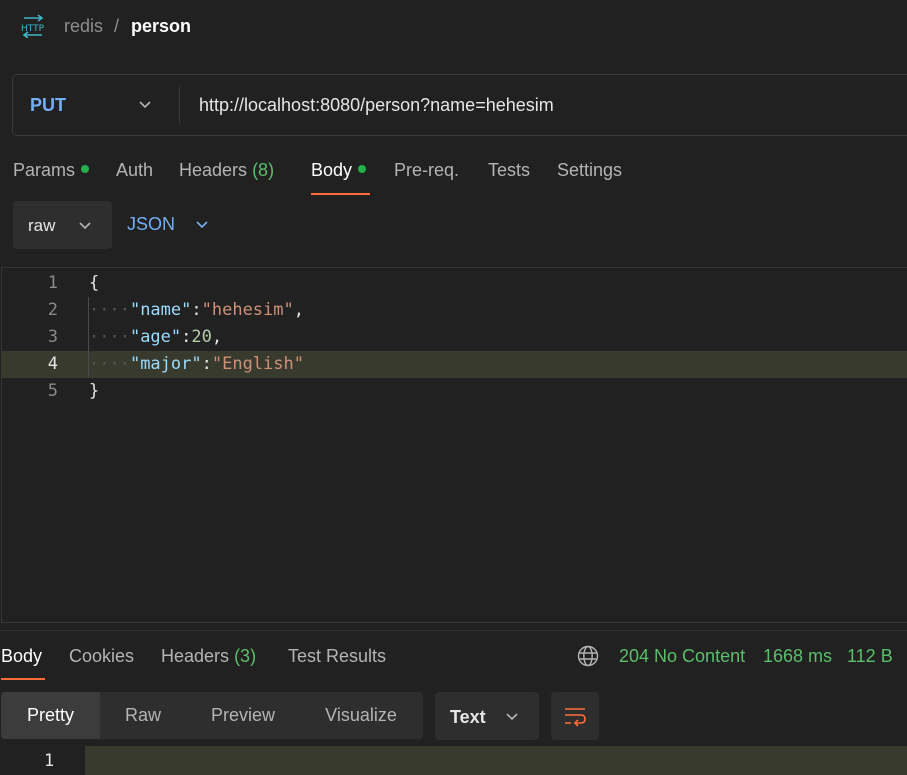  I want to click on tab-count: (3), so click(245, 656).